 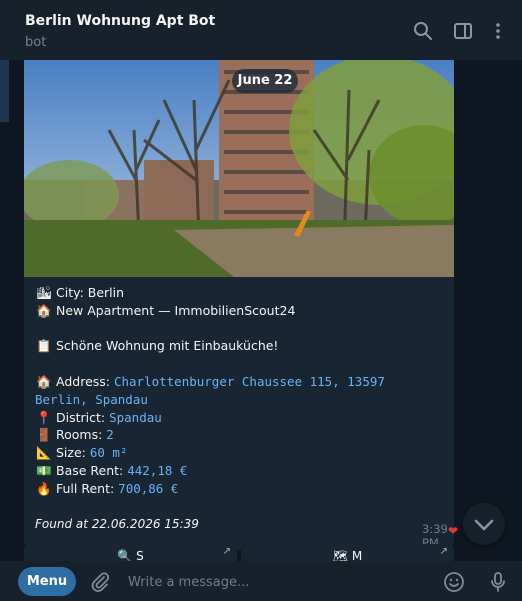 What do you see at coordinates (498, 582) in the screenshot?
I see `microphone-icon` at bounding box center [498, 582].